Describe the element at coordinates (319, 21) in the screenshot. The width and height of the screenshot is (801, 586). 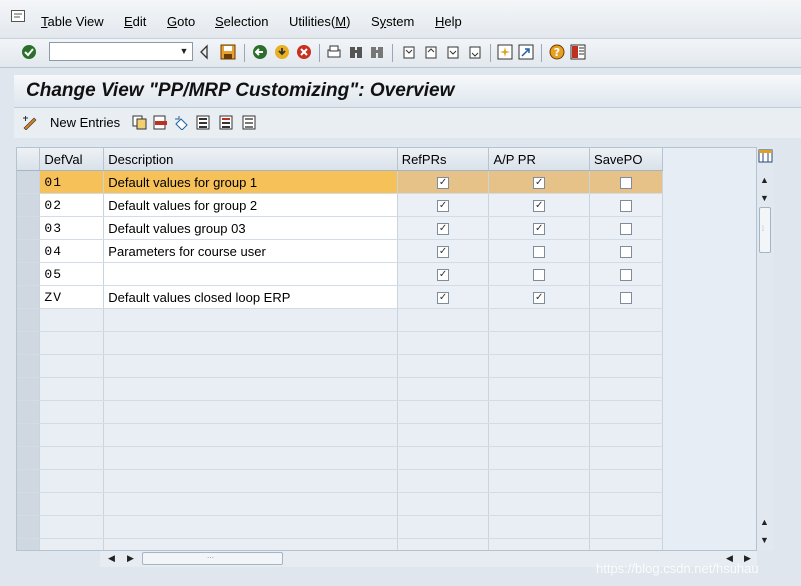
I see `menu-utilities: Utilities(M)` at that location.